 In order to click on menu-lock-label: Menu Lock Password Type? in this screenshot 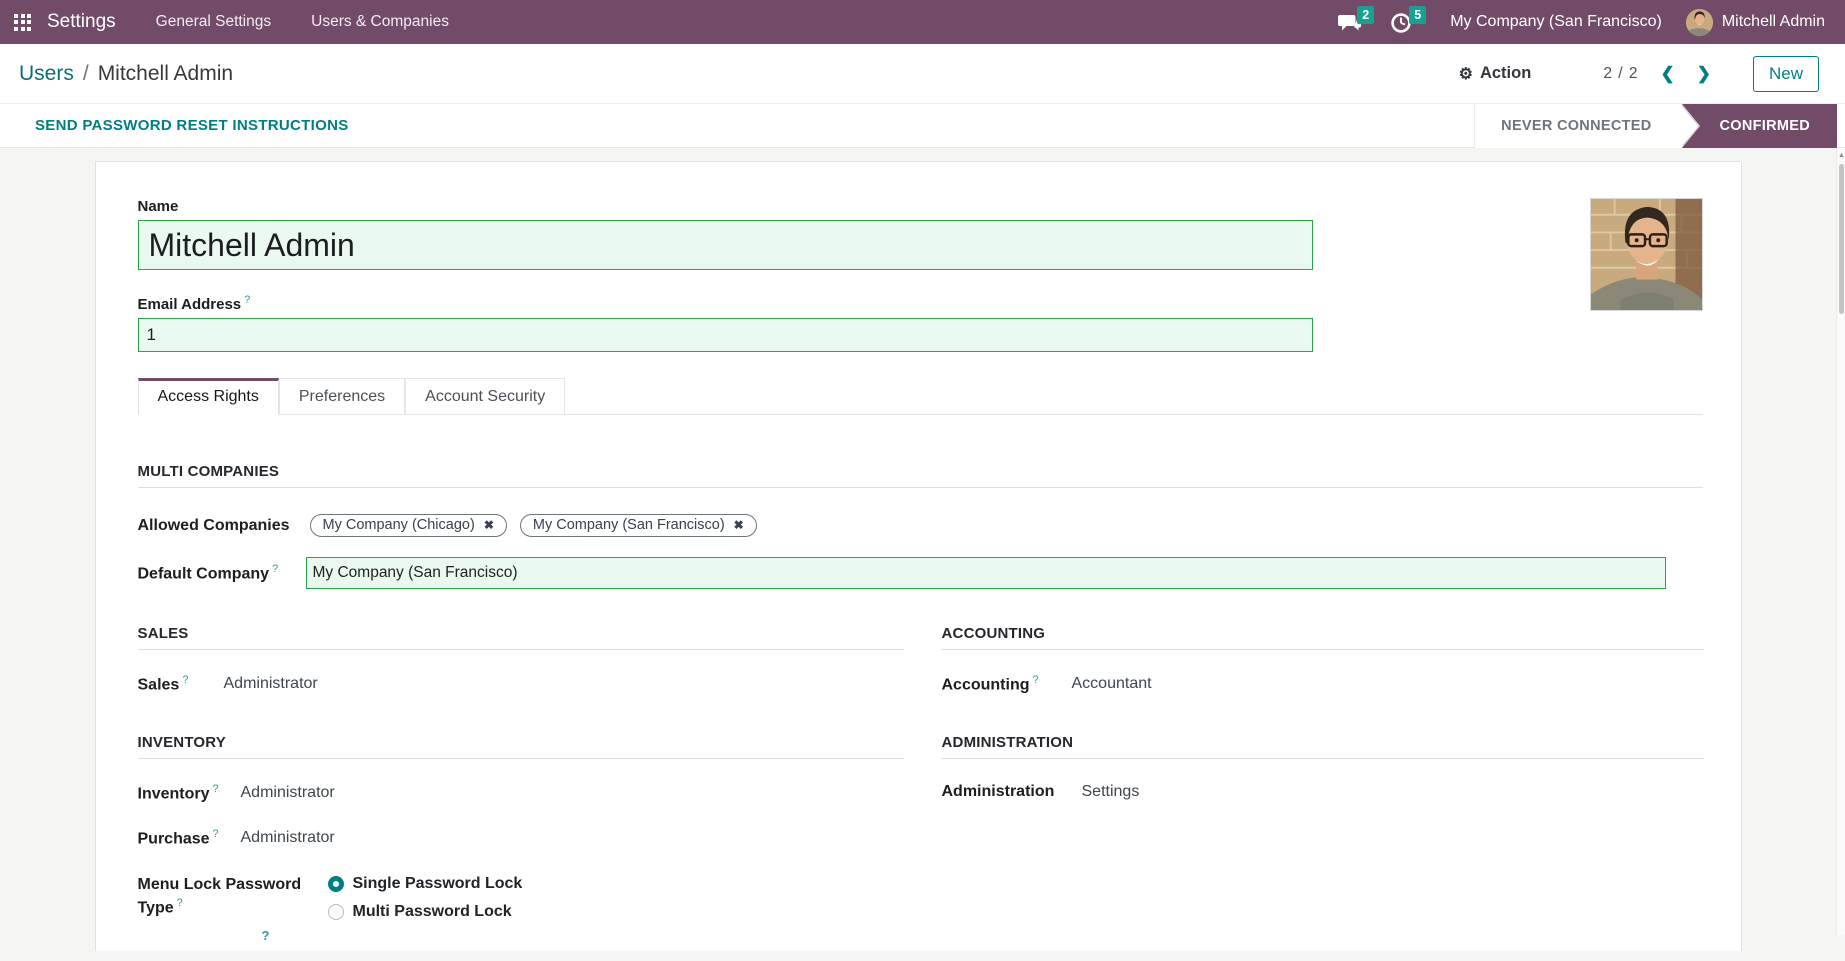, I will do `click(233, 896)`.